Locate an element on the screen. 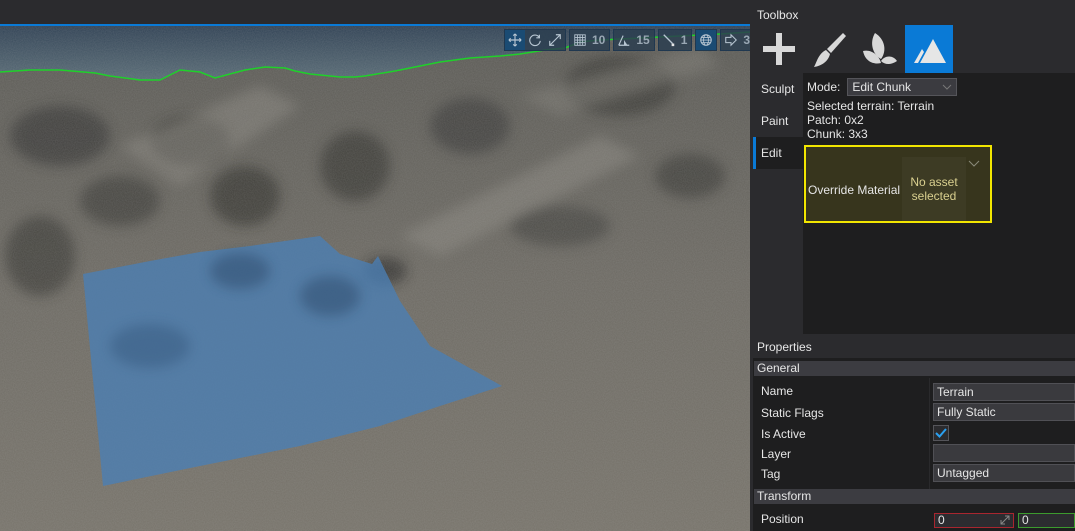 This screenshot has height=531, width=1075. camera-speed-value: 32 is located at coordinates (746, 40).